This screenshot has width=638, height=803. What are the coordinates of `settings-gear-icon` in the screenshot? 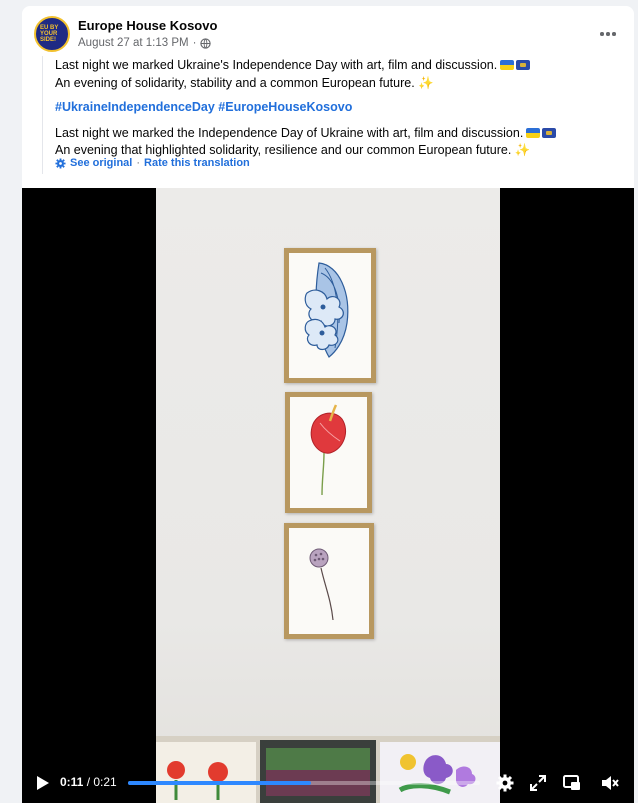 It's located at (505, 783).